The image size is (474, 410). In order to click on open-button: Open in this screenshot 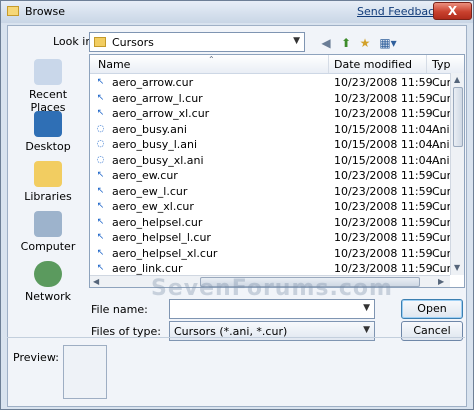, I will do `click(432, 309)`.